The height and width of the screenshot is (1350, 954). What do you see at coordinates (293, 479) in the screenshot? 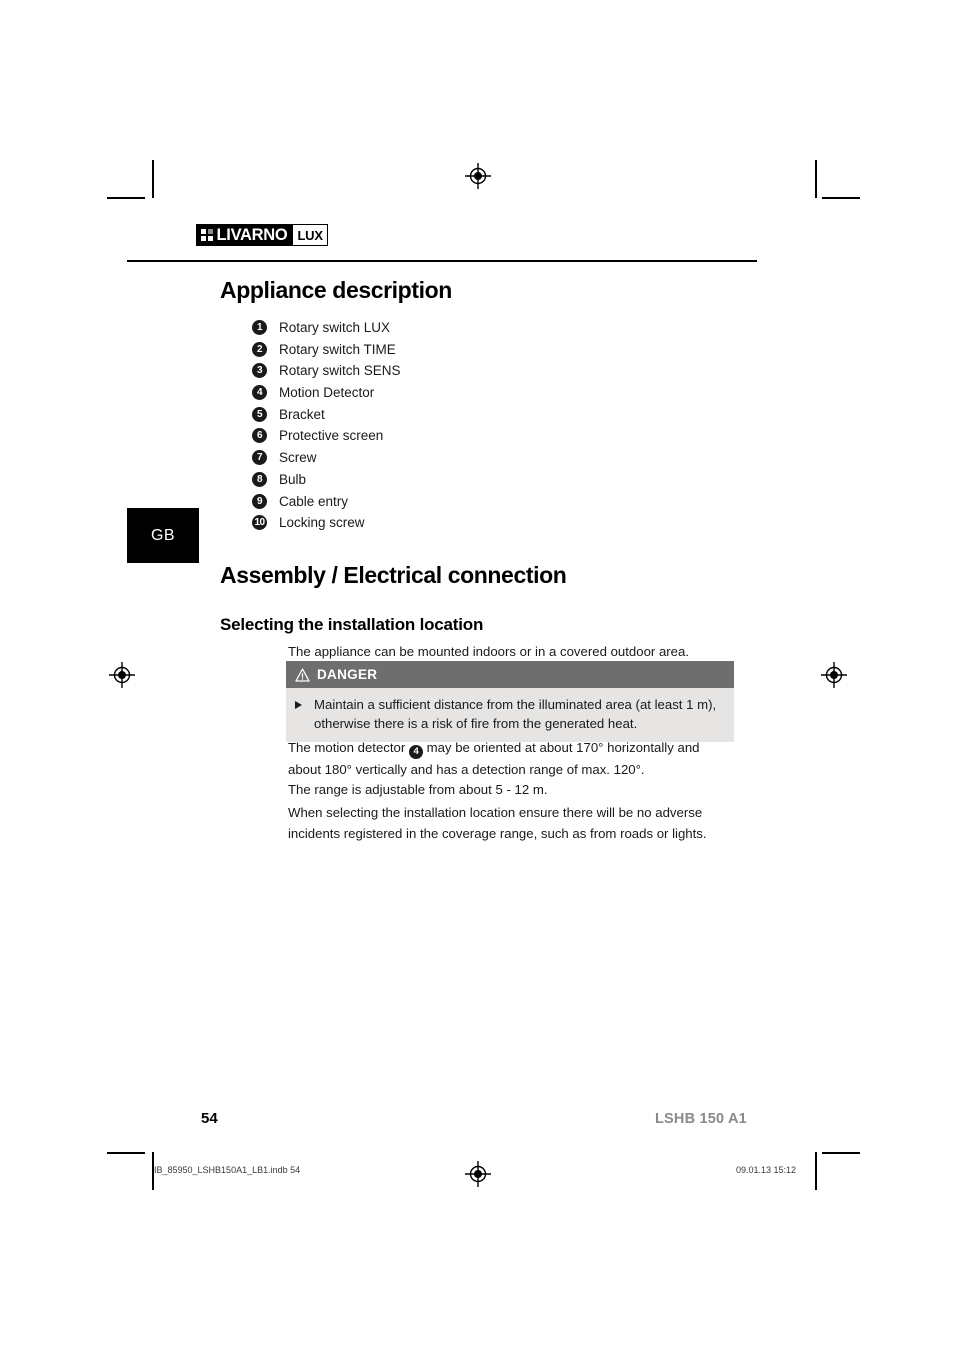
I see `part-label: Bulb` at bounding box center [293, 479].